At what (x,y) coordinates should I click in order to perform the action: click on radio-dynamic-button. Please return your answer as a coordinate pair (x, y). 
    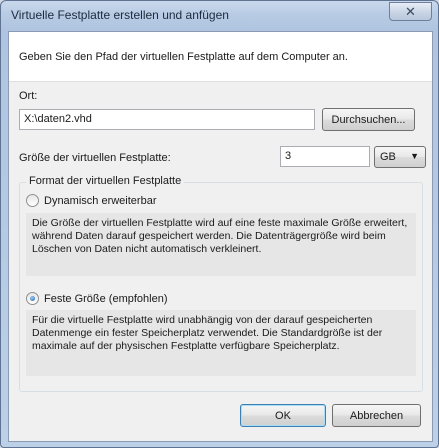
    Looking at the image, I should click on (32, 200).